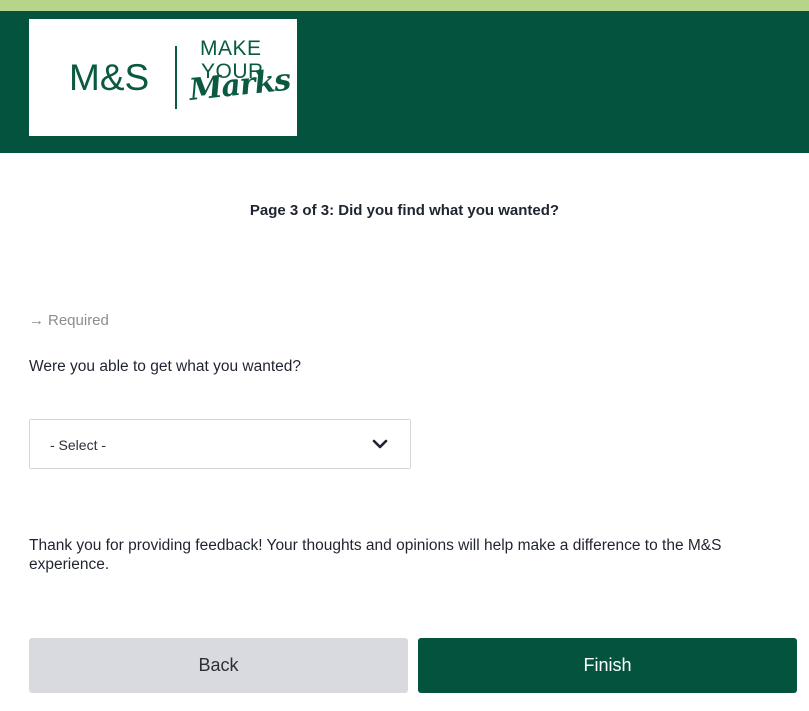 This screenshot has height=711, width=809. I want to click on question-label: Were you able to get what you wanted?, so click(165, 366).